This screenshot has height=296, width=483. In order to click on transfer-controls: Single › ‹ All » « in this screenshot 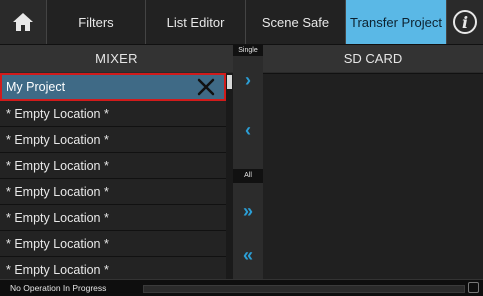, I will do `click(248, 162)`.